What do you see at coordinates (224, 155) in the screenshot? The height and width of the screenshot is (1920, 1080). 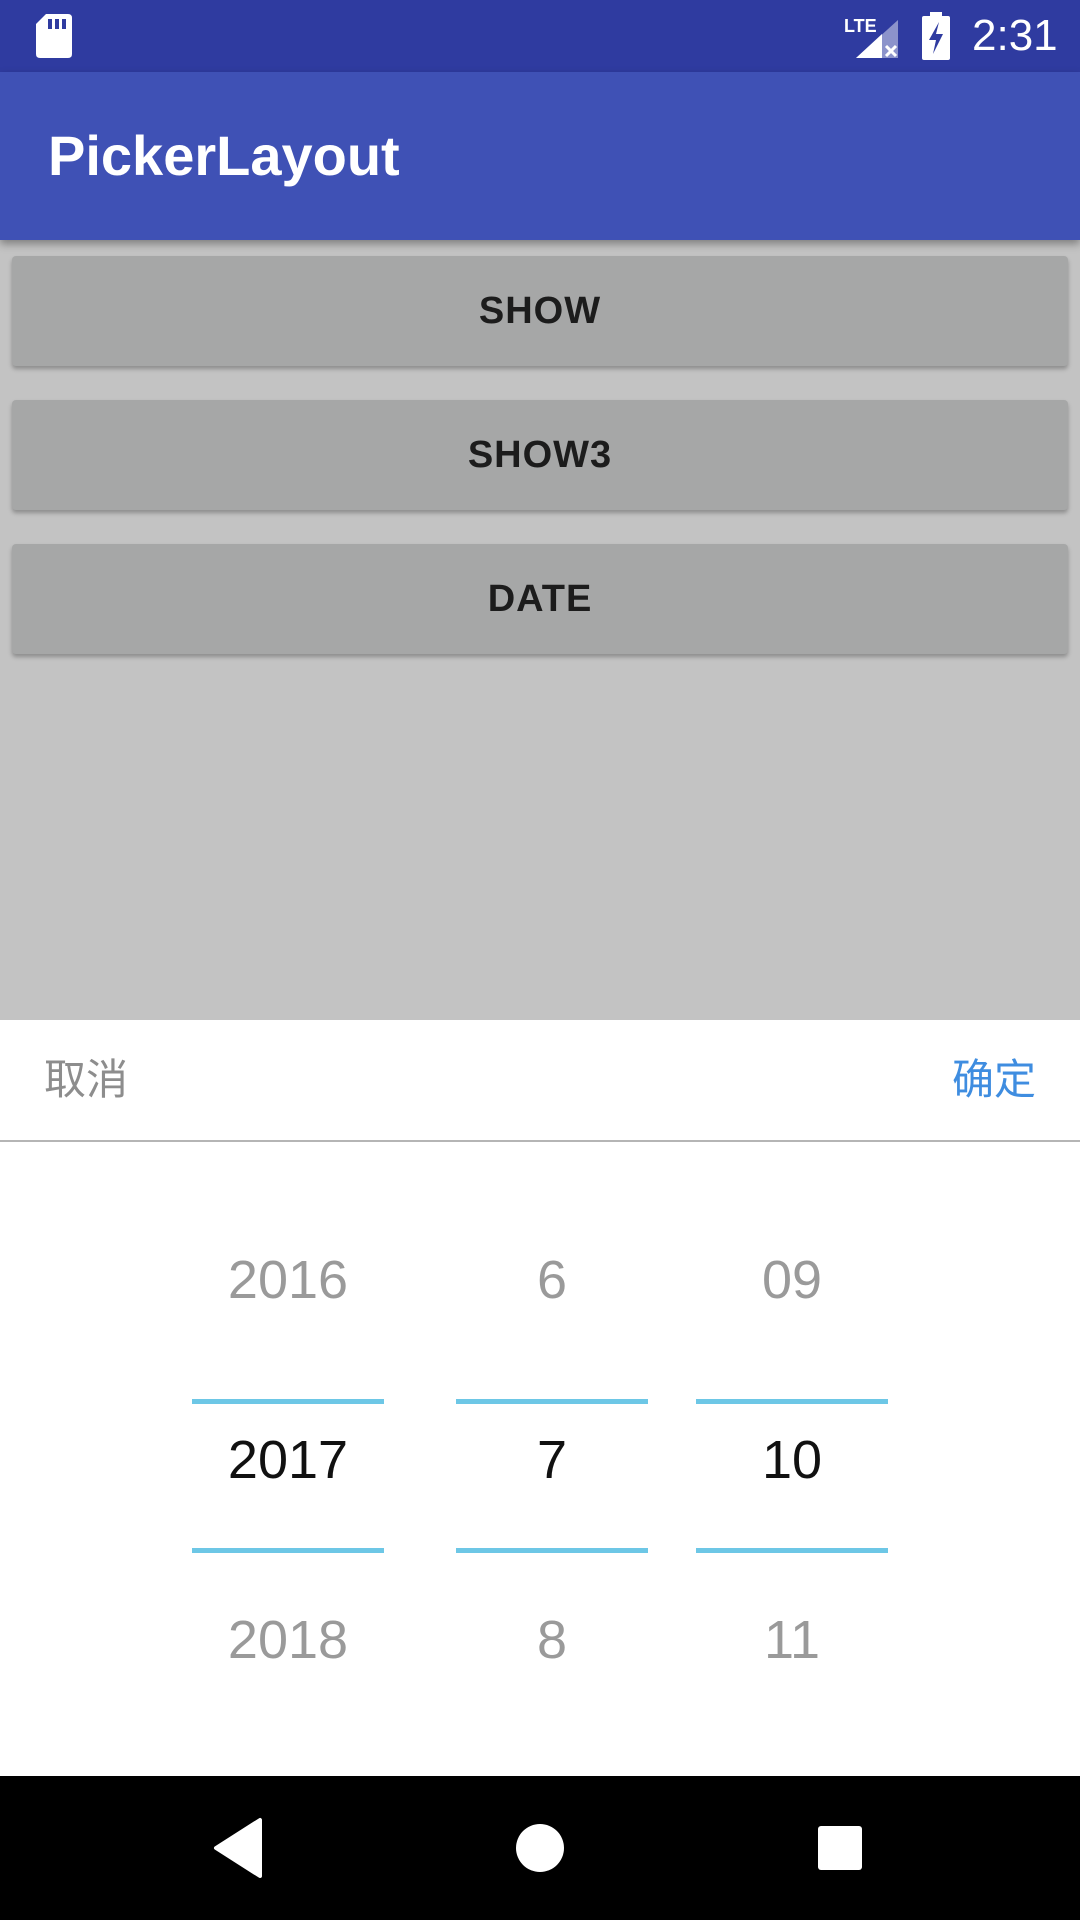 I see `page-title: PickerLayout` at bounding box center [224, 155].